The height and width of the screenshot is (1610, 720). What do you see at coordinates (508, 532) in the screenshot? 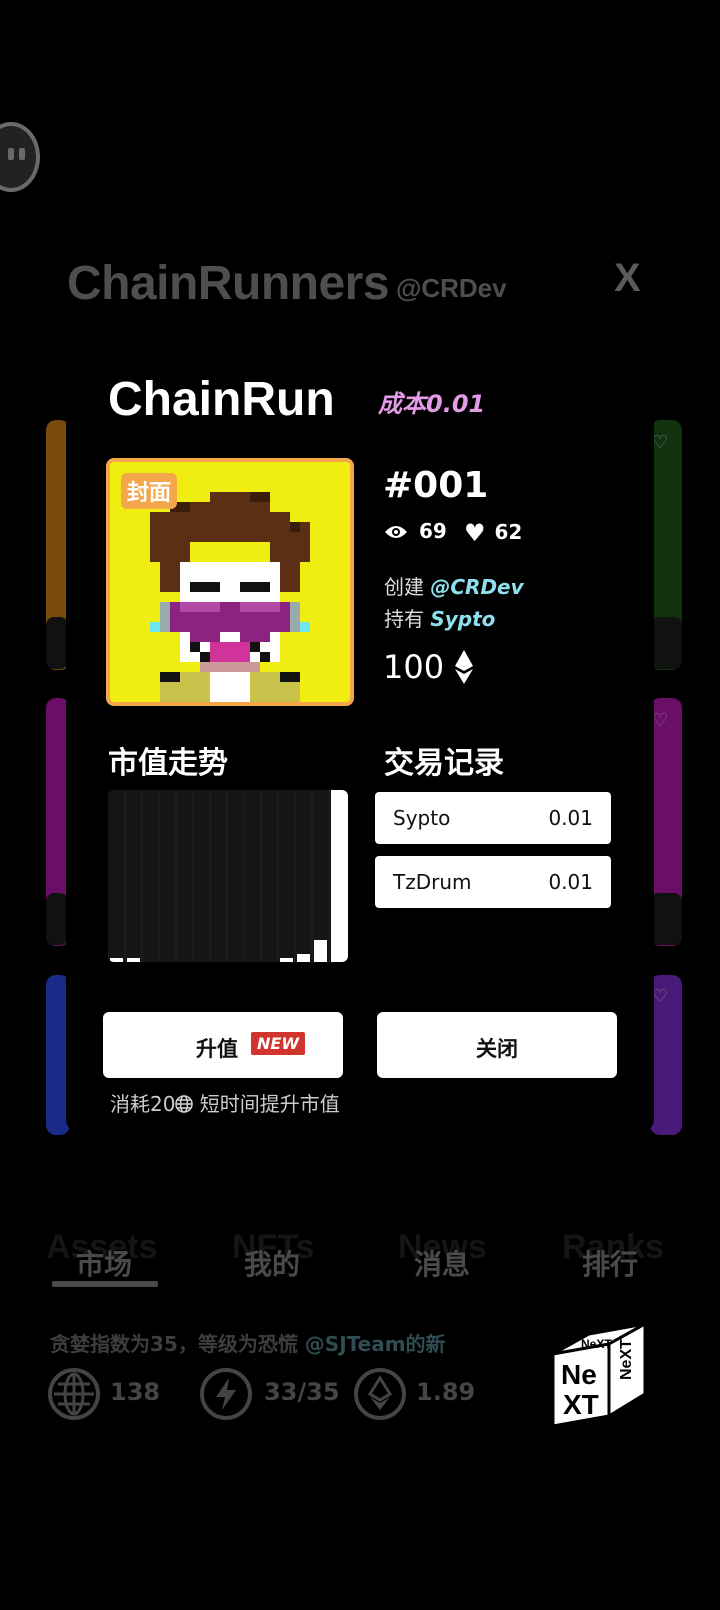
I see `likes-count: 62` at bounding box center [508, 532].